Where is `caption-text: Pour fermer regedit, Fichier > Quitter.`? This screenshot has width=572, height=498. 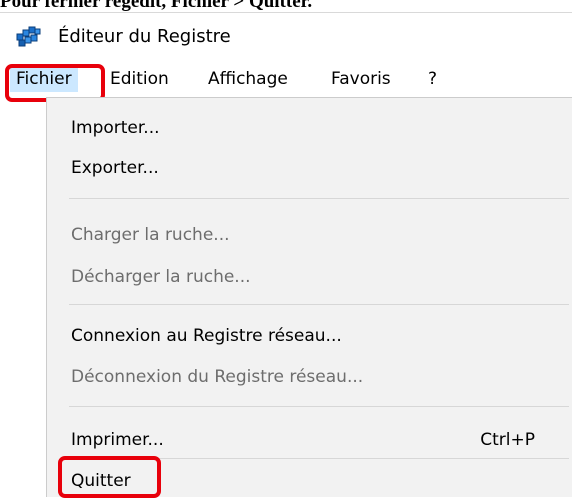 caption-text: Pour fermer regedit, Fichier > Quitter. is located at coordinates (156, 6).